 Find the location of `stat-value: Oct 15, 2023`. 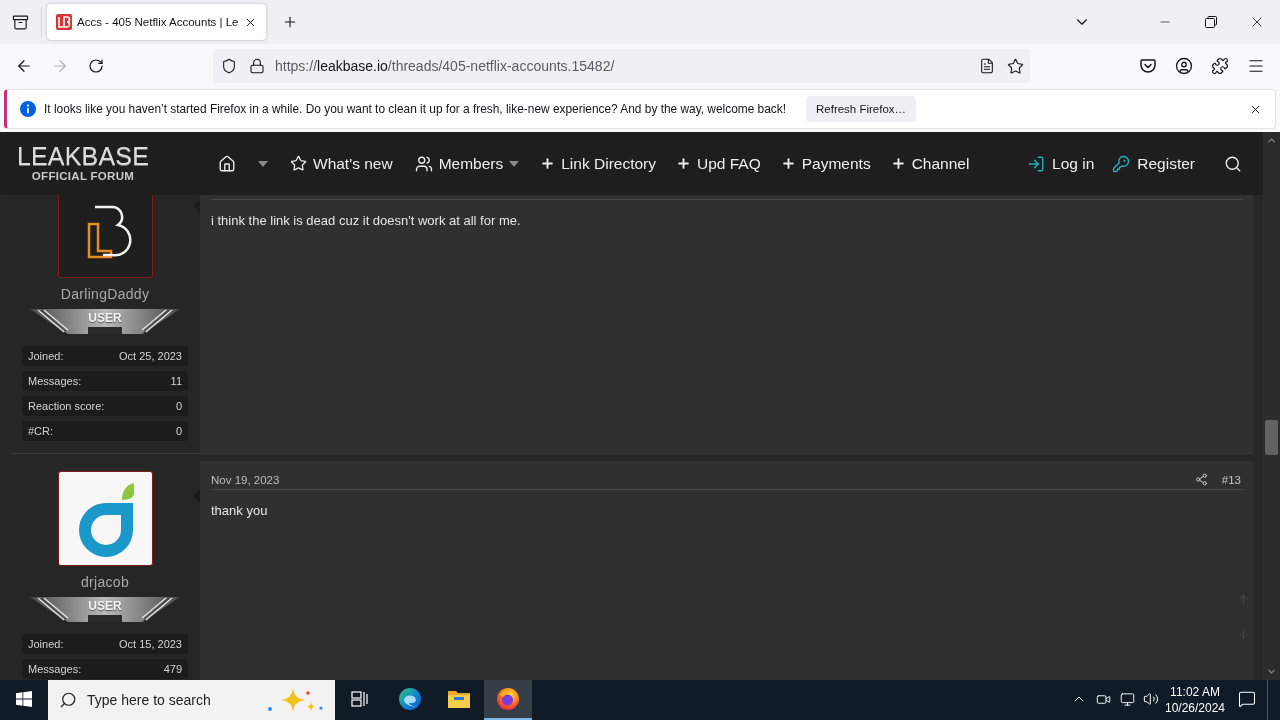

stat-value: Oct 15, 2023 is located at coordinates (150, 644).